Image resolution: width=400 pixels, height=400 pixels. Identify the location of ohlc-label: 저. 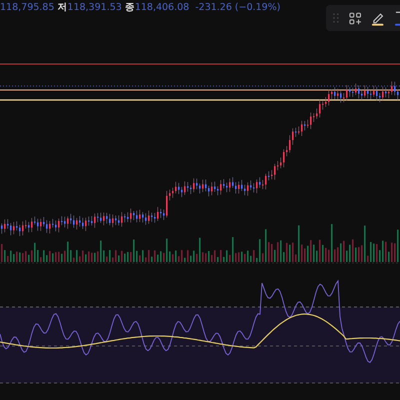
(62, 7).